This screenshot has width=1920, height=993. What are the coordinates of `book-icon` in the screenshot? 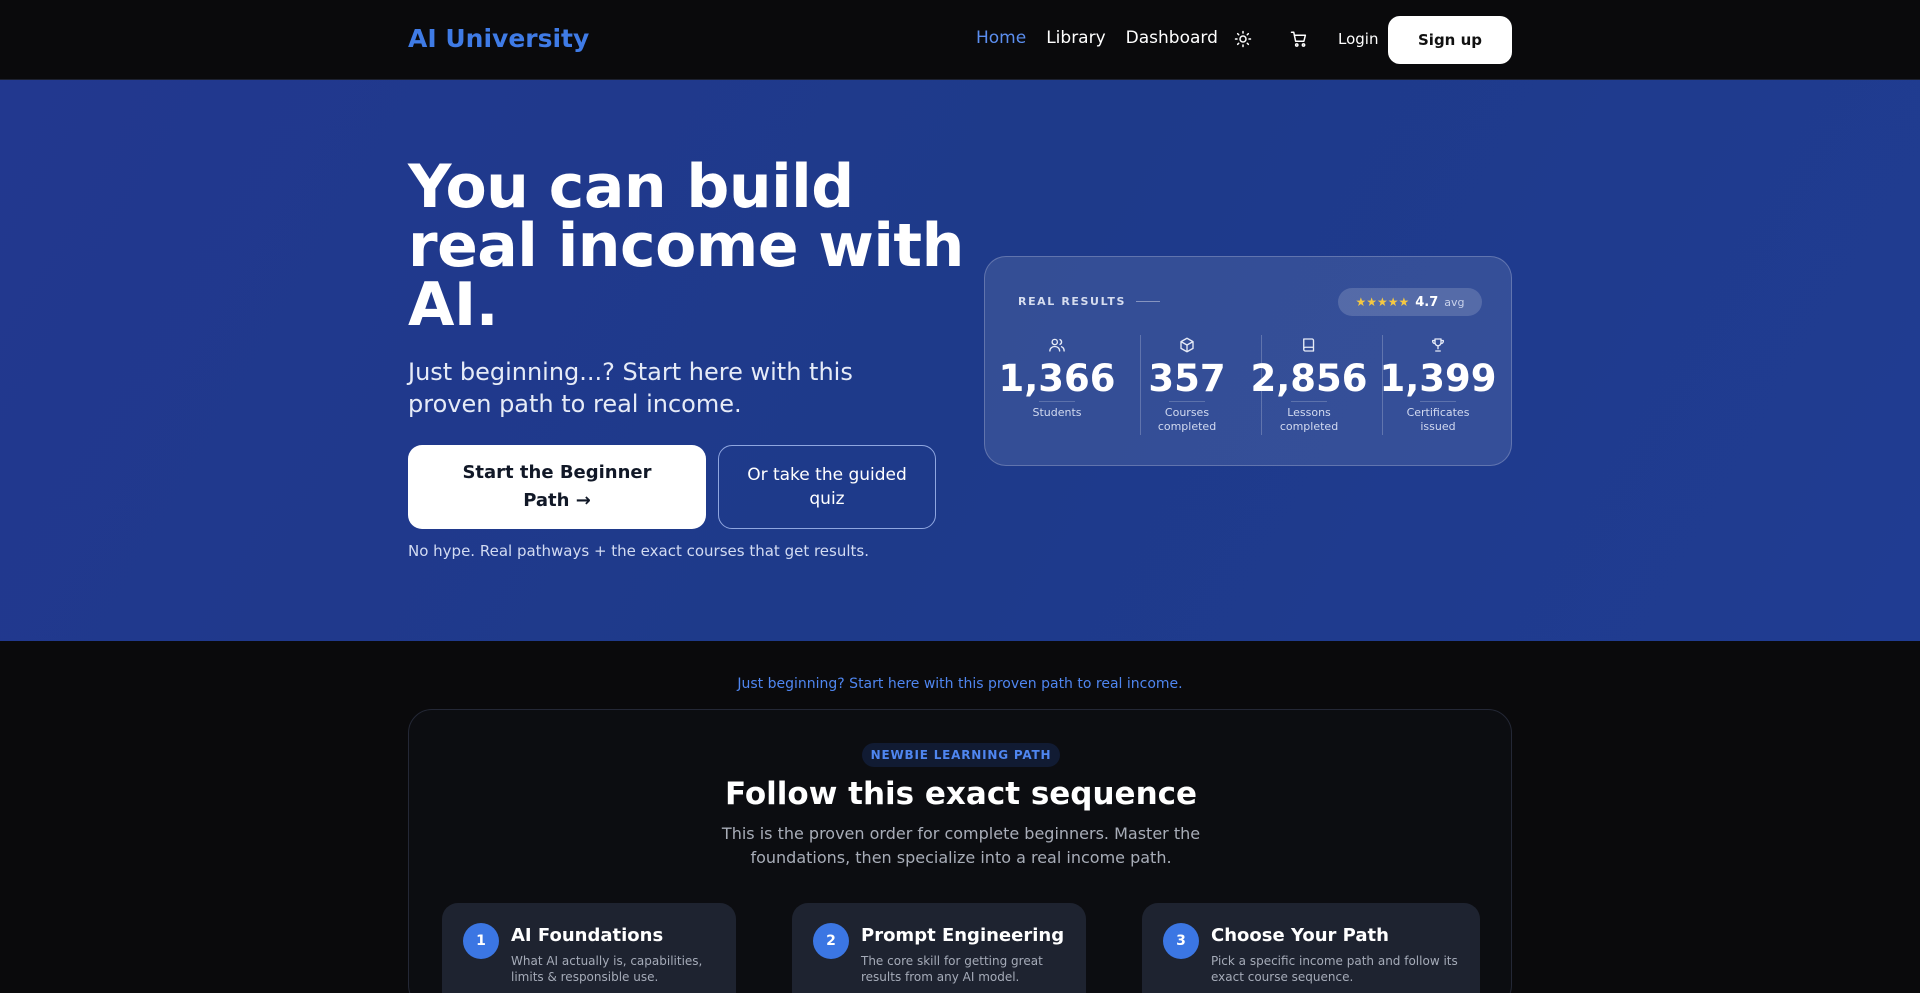 It's located at (1309, 345).